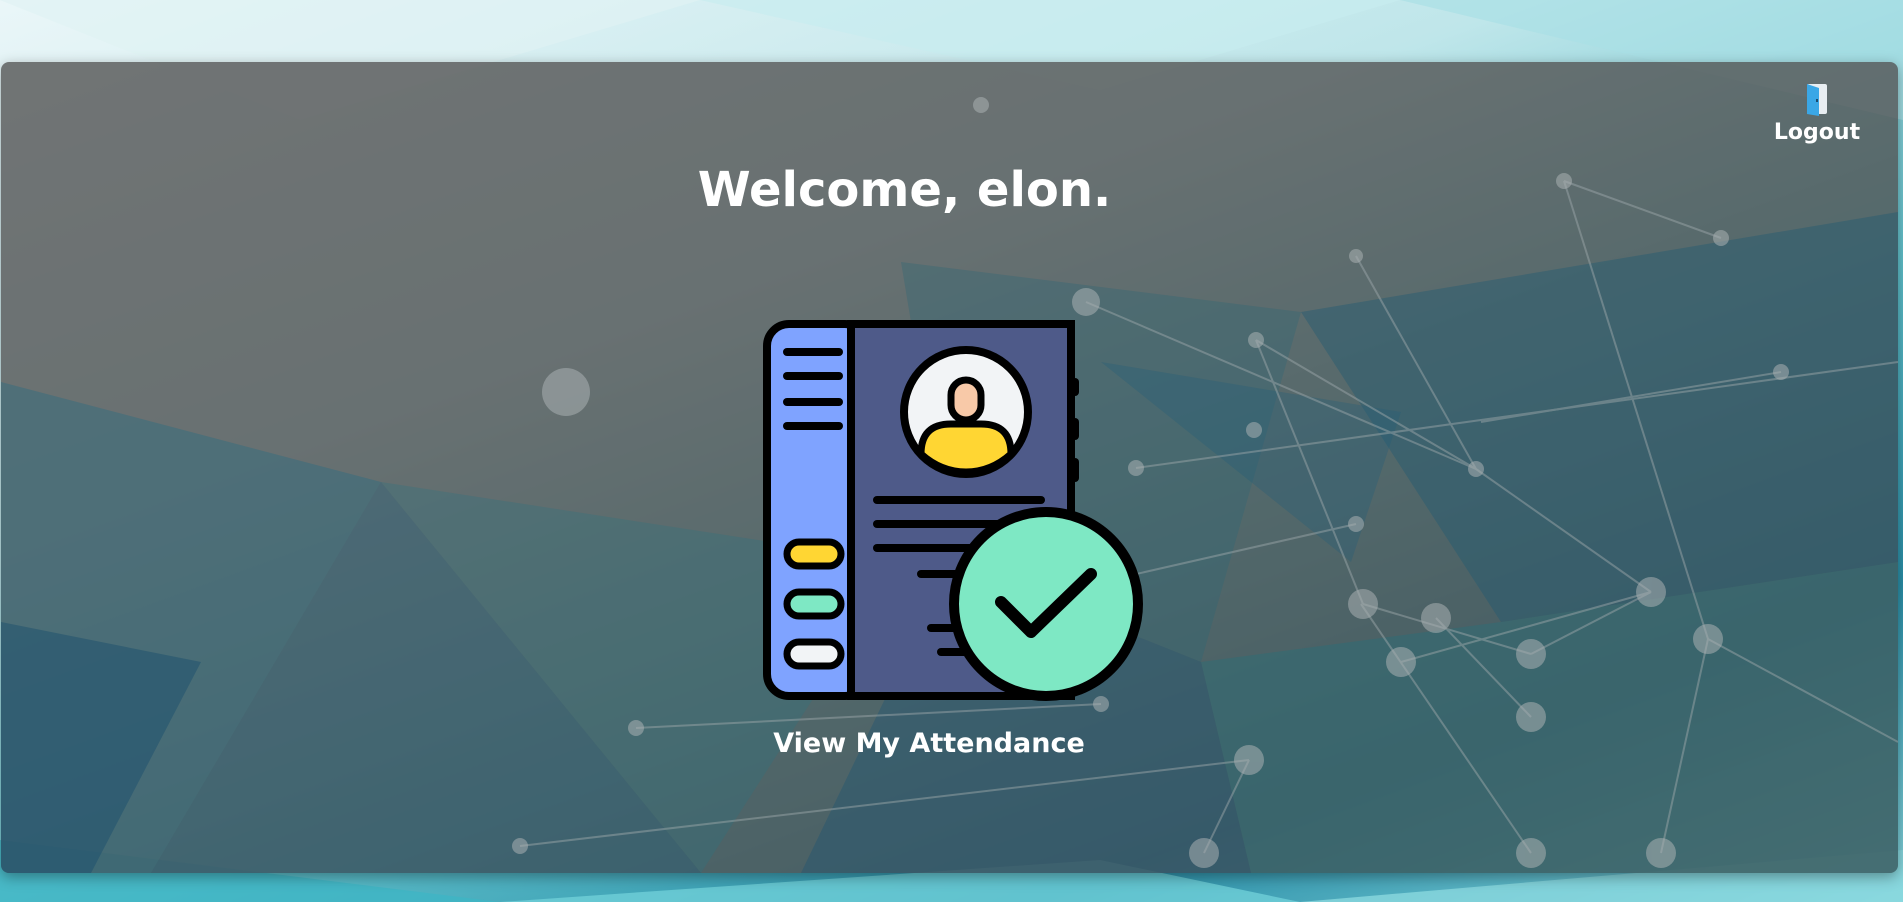  Describe the element at coordinates (1817, 132) in the screenshot. I see `logout-label: Logout` at that location.